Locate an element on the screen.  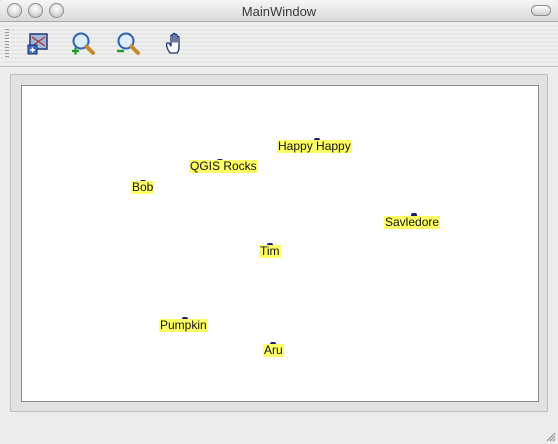
map-label: Tim is located at coordinates (270, 251).